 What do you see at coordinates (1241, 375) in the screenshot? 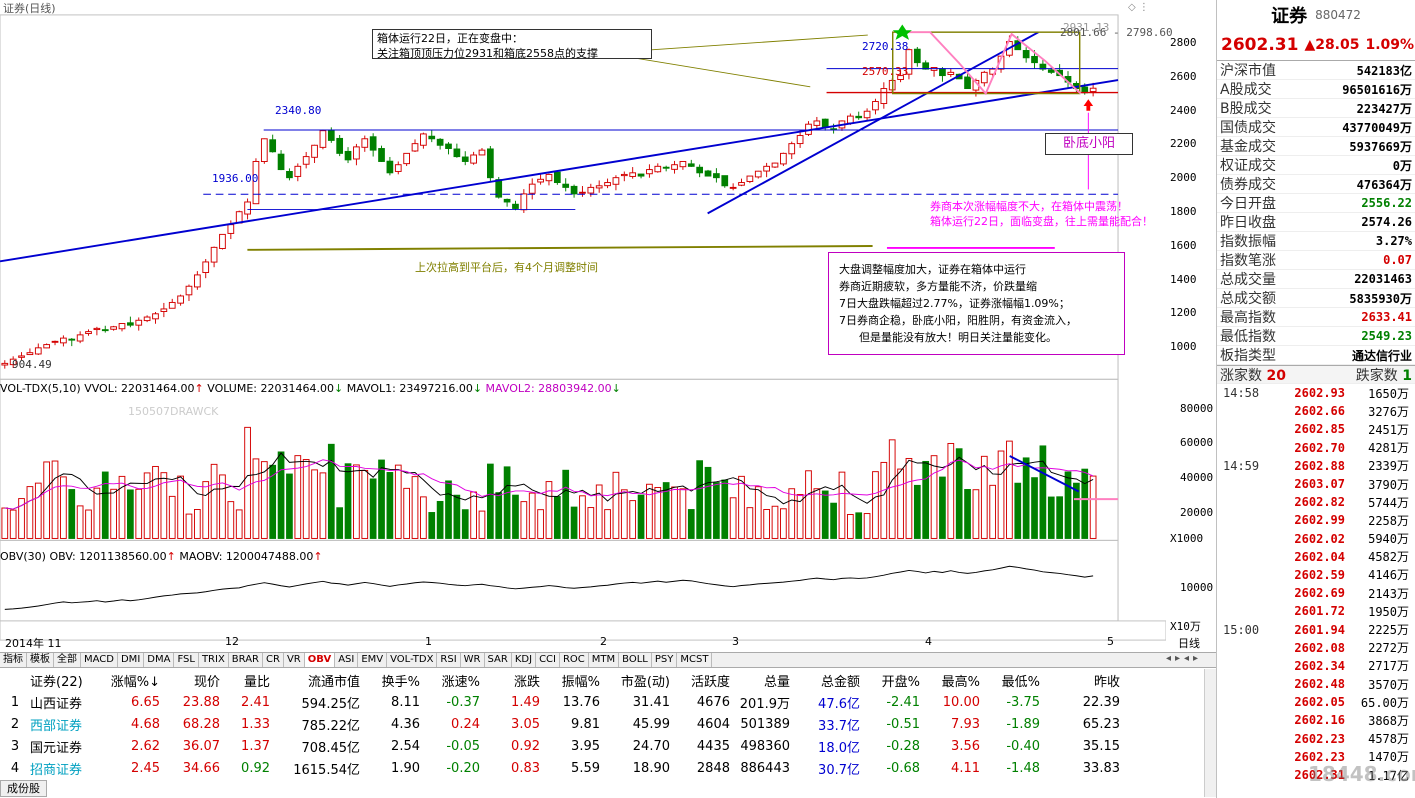
I see `up-count-label: 涨家数` at bounding box center [1241, 375].